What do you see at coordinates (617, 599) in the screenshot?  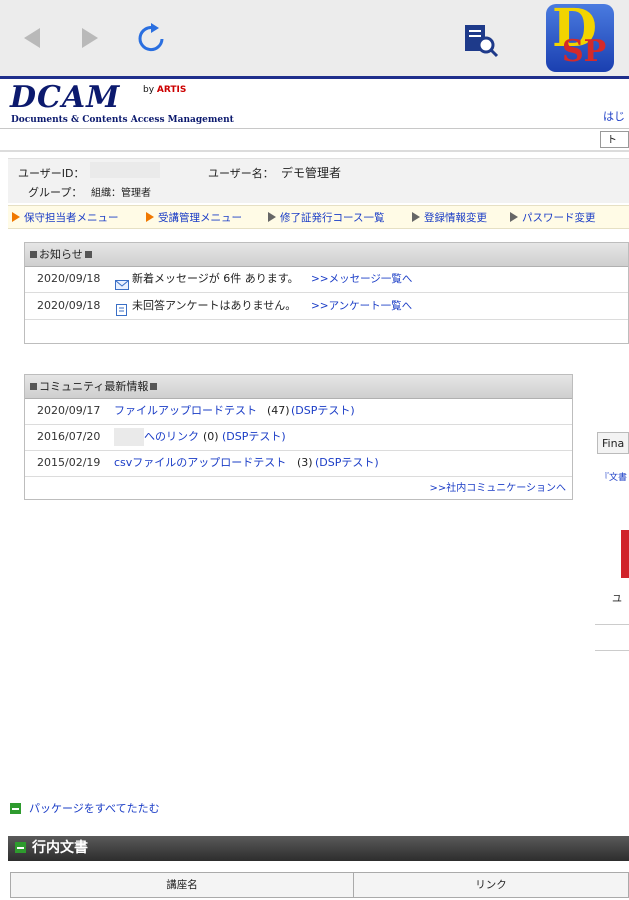 I see `user-fragment: ユ` at bounding box center [617, 599].